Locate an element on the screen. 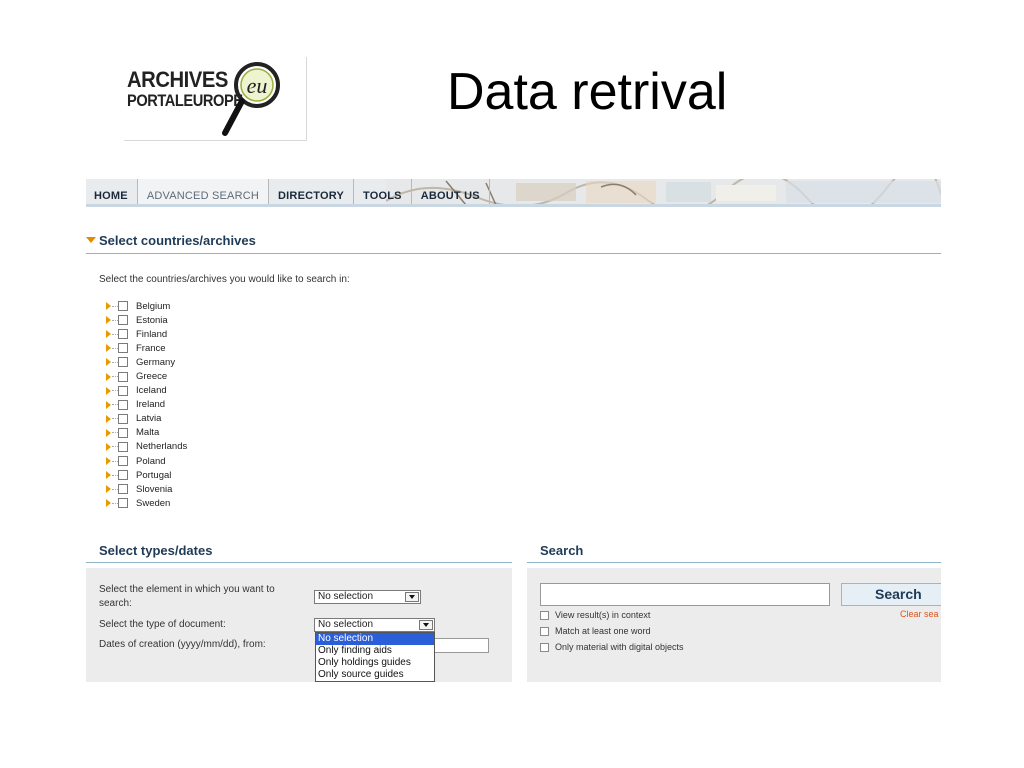 The image size is (1024, 768). dropdown-option: No selection is located at coordinates (375, 639).